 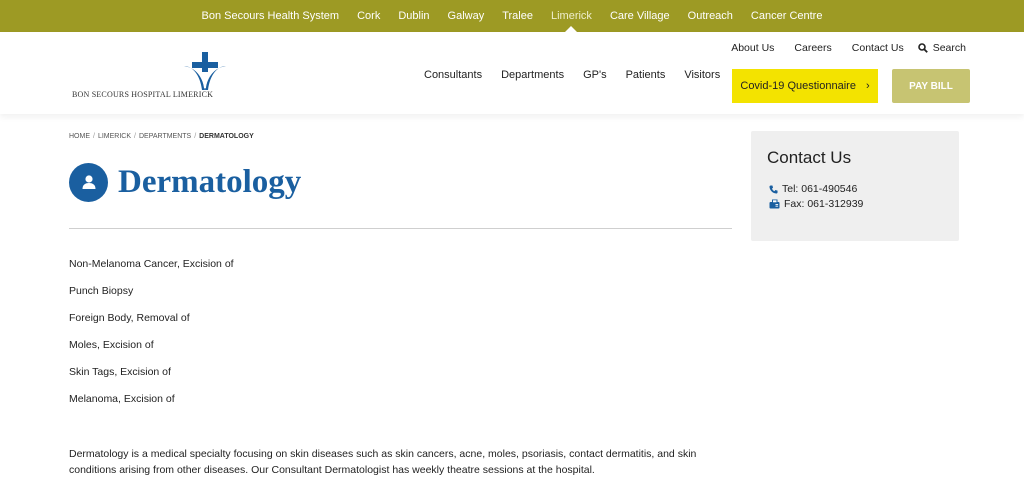 I want to click on list-item: Punch Biopsy, so click(x=101, y=291).